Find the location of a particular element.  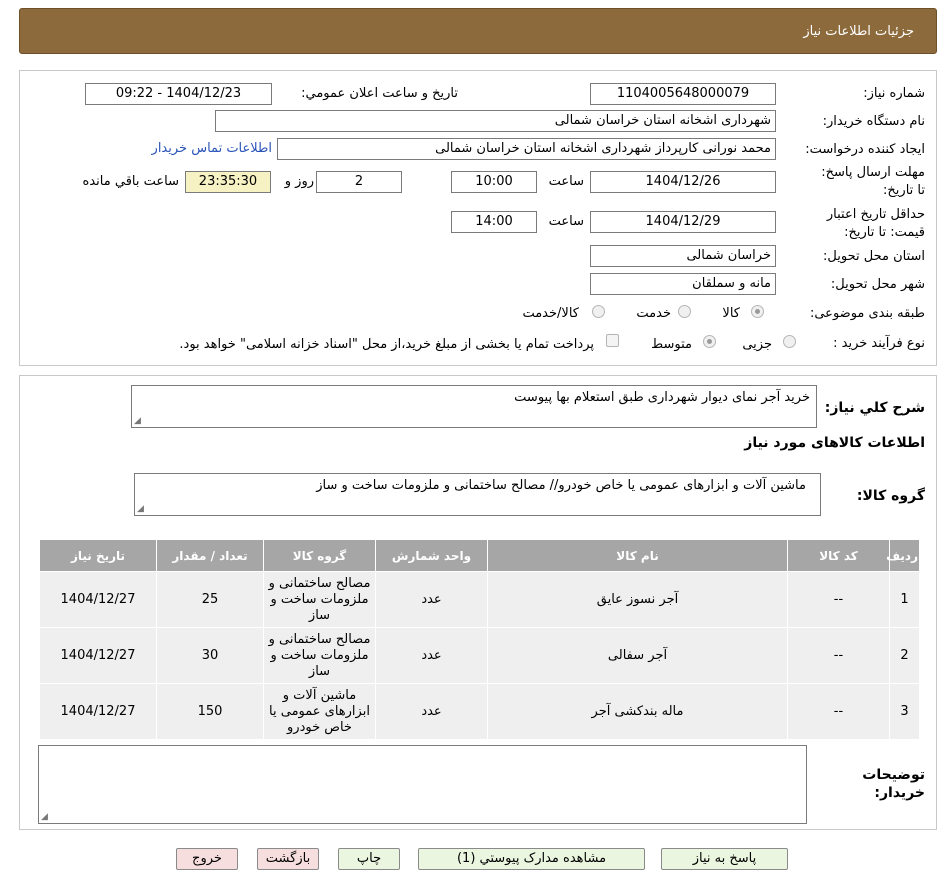

buyer-org-label: نام دستگاه خریدار: is located at coordinates (873, 121).